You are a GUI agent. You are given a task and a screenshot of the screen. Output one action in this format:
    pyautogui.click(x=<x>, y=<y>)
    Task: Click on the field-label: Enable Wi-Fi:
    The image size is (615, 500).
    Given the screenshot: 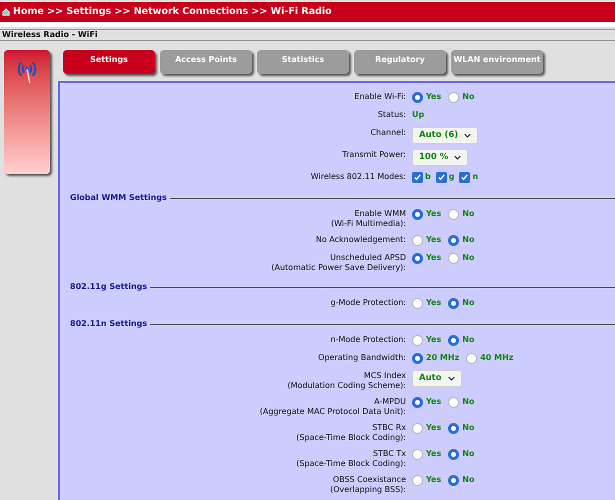 What is the action you would take?
    pyautogui.click(x=380, y=97)
    